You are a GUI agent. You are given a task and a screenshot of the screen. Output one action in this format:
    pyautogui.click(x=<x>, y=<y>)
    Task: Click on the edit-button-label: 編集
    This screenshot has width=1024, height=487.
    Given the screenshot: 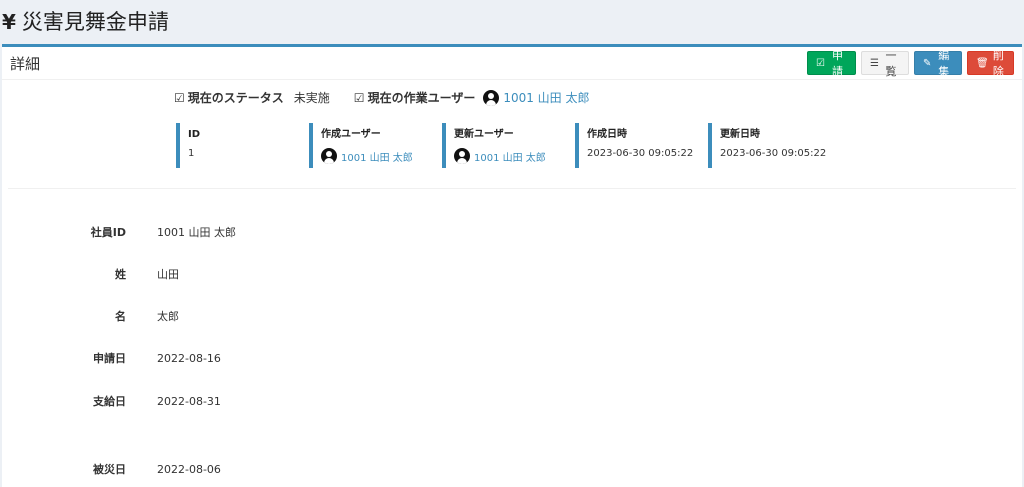 What is the action you would take?
    pyautogui.click(x=944, y=63)
    